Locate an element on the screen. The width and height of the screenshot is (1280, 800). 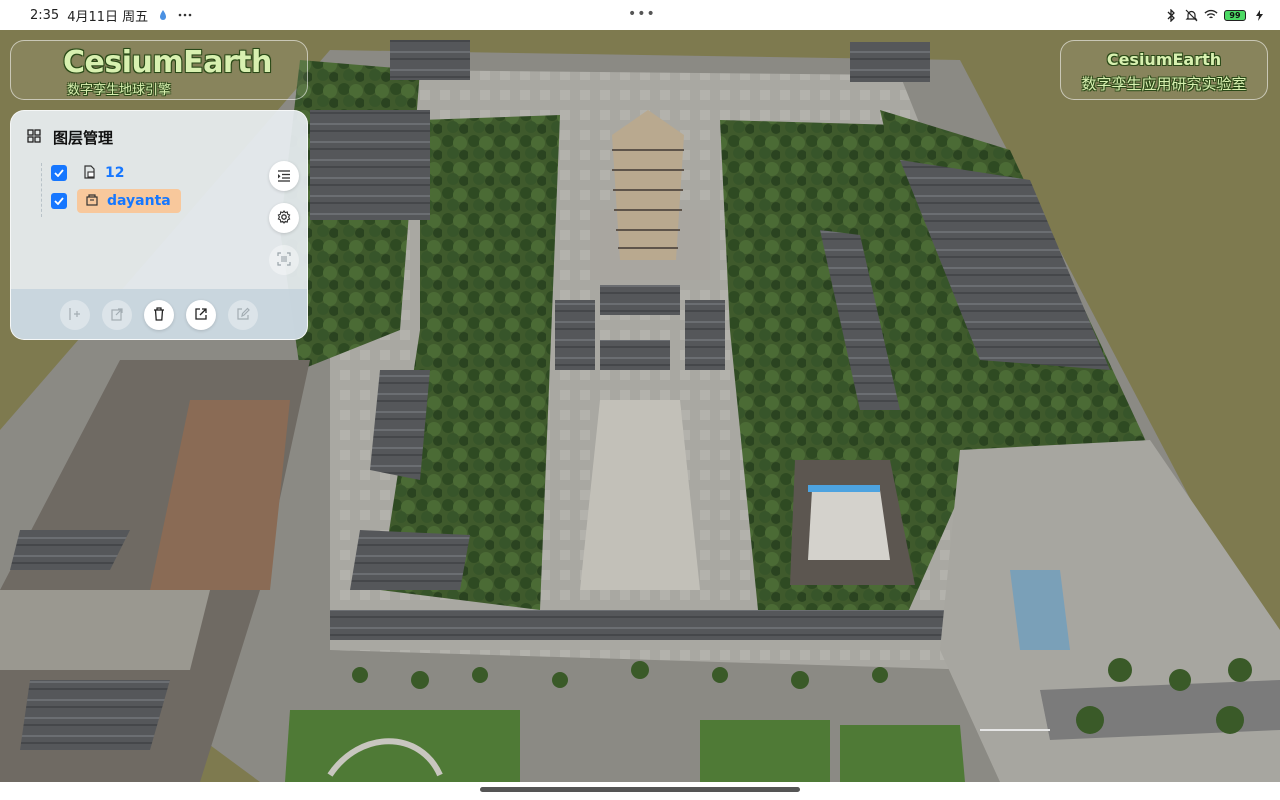
status-left: 2:35 4月11日 周五 is located at coordinates (111, 15).